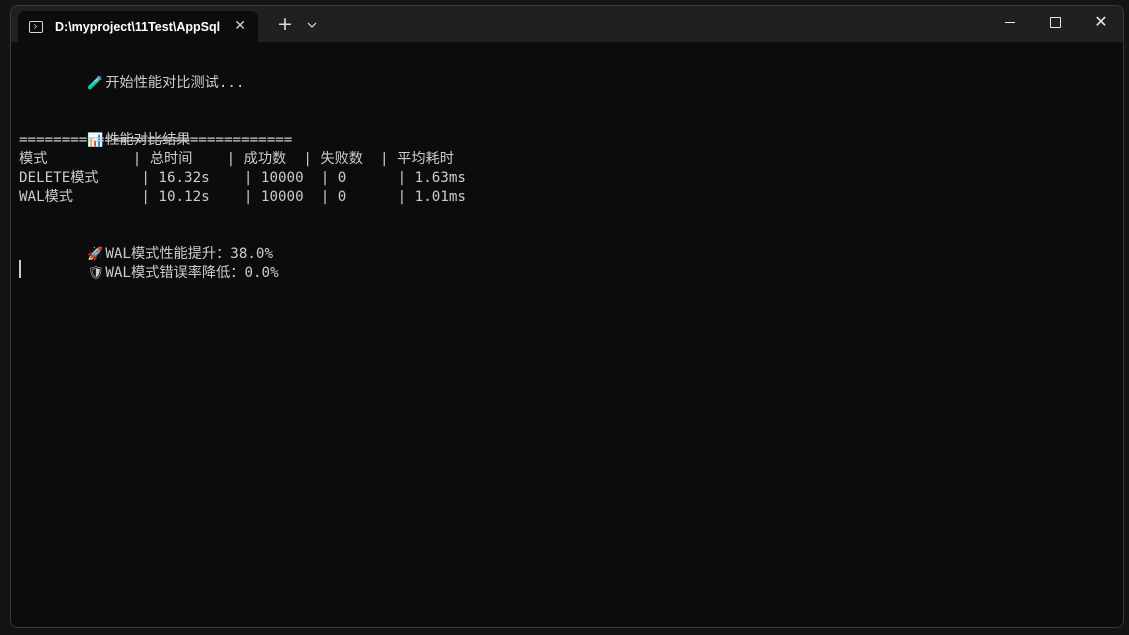 This screenshot has height=635, width=1129. I want to click on minimize-button, so click(1010, 22).